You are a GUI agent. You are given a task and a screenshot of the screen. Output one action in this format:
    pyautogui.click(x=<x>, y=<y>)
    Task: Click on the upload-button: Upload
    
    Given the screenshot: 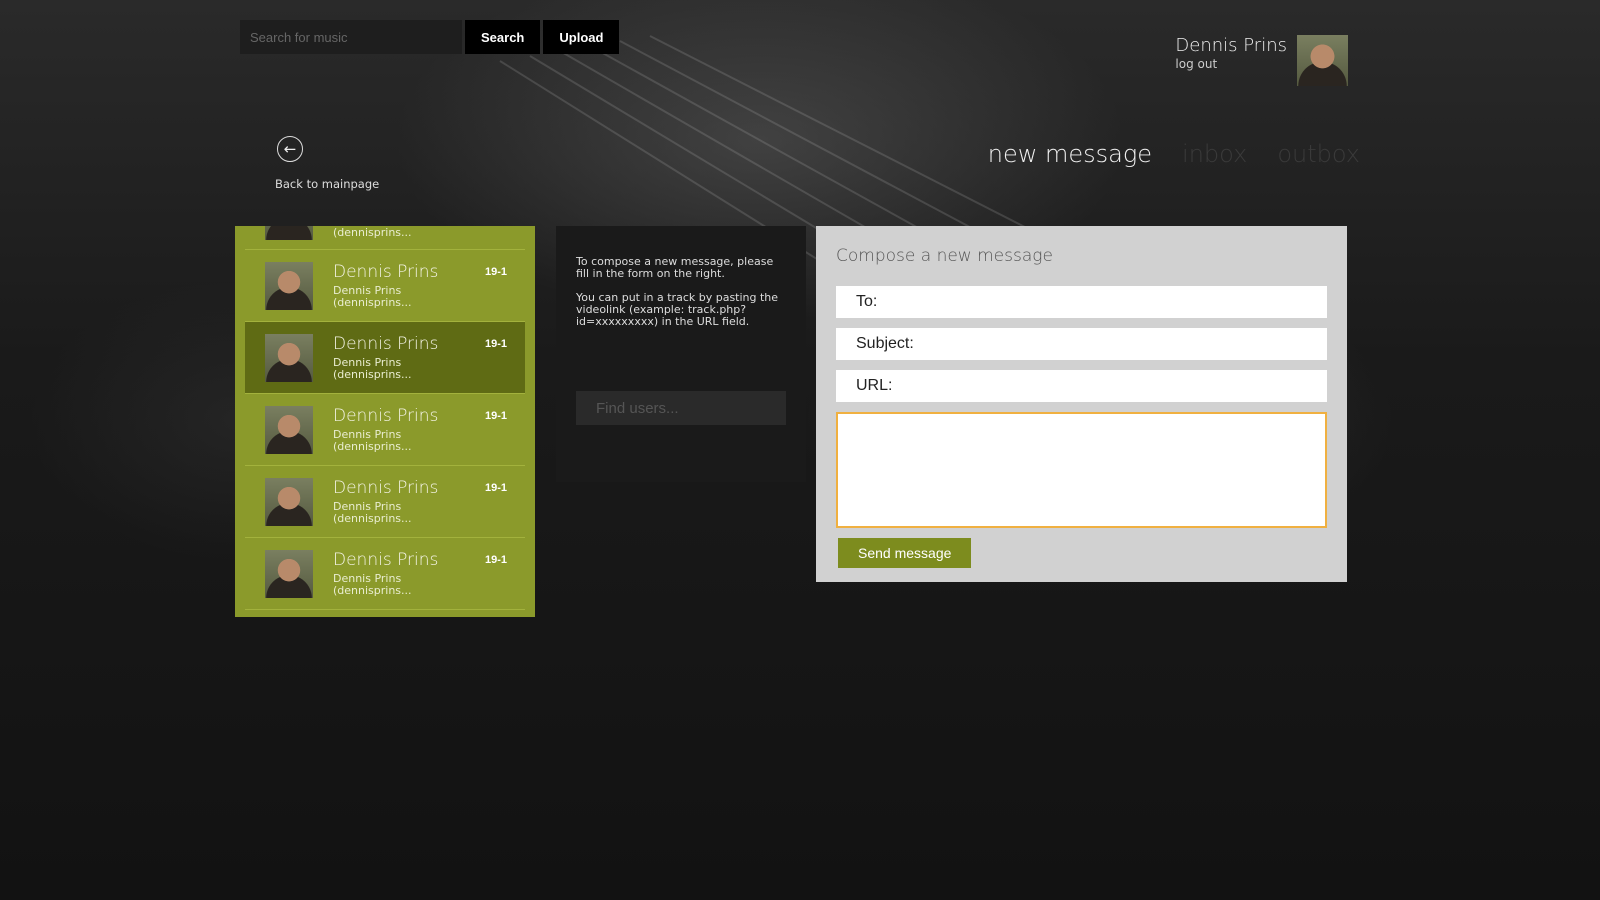 What is the action you would take?
    pyautogui.click(x=581, y=37)
    